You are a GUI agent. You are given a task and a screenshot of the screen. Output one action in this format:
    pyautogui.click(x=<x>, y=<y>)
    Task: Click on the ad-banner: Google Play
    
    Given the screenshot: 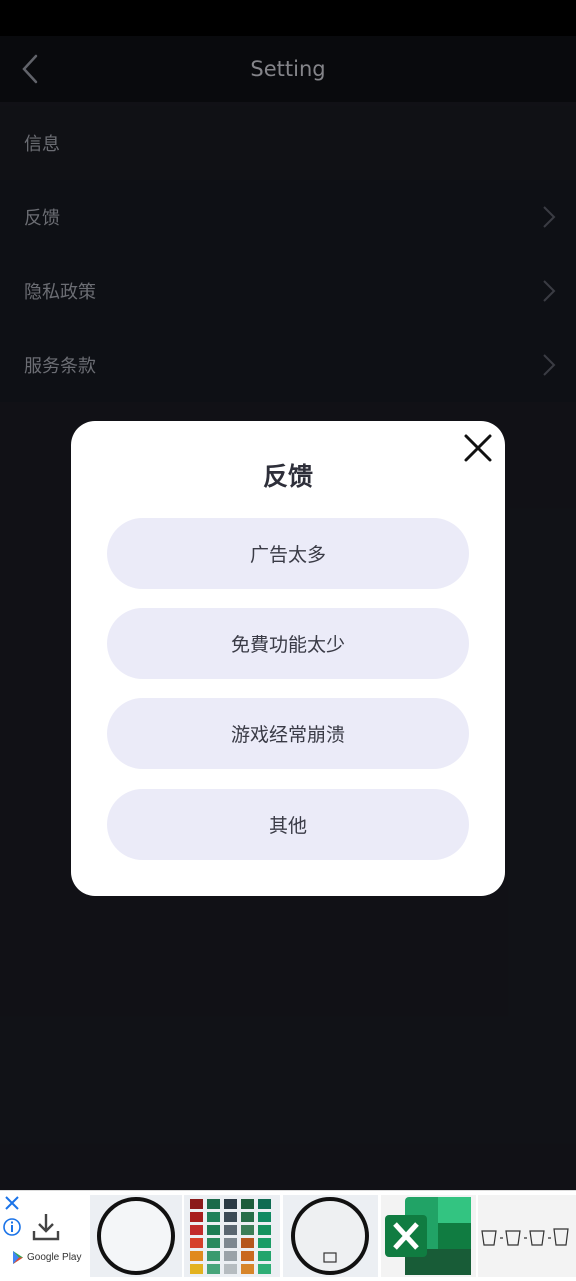 What is the action you would take?
    pyautogui.click(x=288, y=1235)
    